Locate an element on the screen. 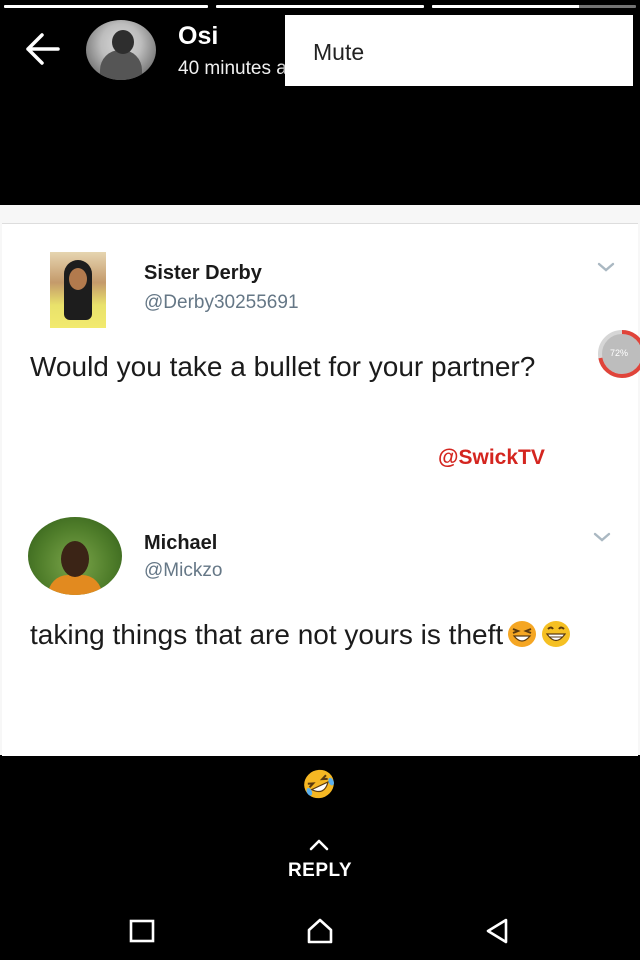  mute-menu-item: Mute is located at coordinates (338, 52).